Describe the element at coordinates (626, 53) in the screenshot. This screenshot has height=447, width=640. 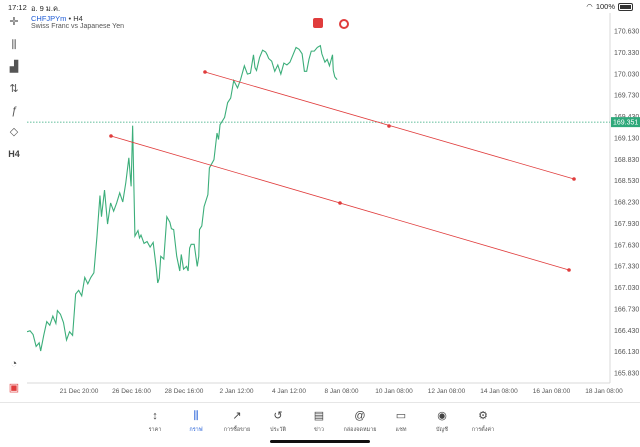
I see `price-axis-label: 170.330` at that location.